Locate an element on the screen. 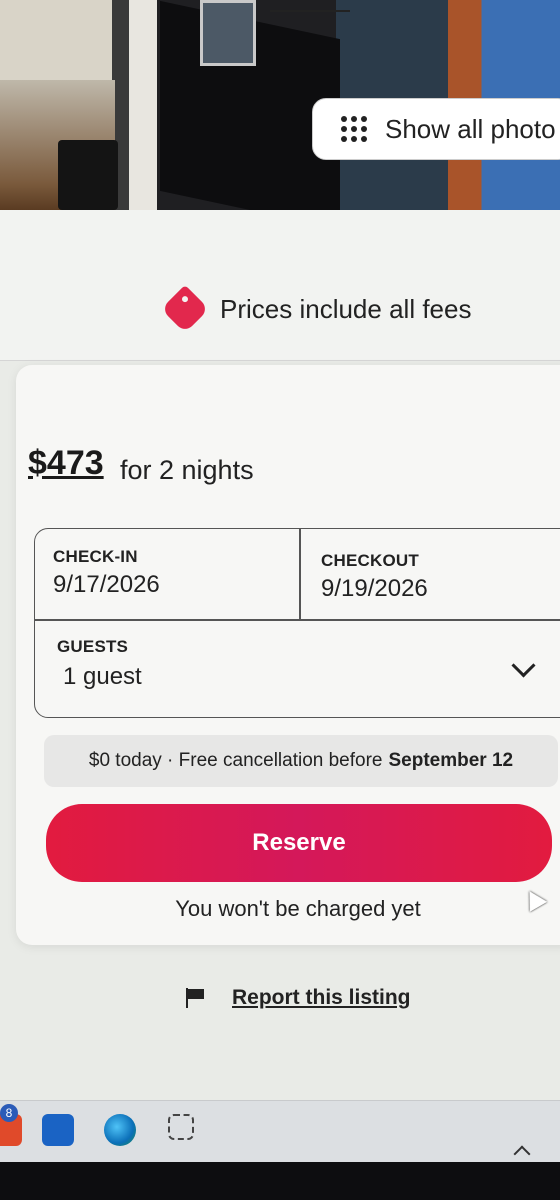 The height and width of the screenshot is (1200, 560). outlook-icon is located at coordinates (58, 1130).